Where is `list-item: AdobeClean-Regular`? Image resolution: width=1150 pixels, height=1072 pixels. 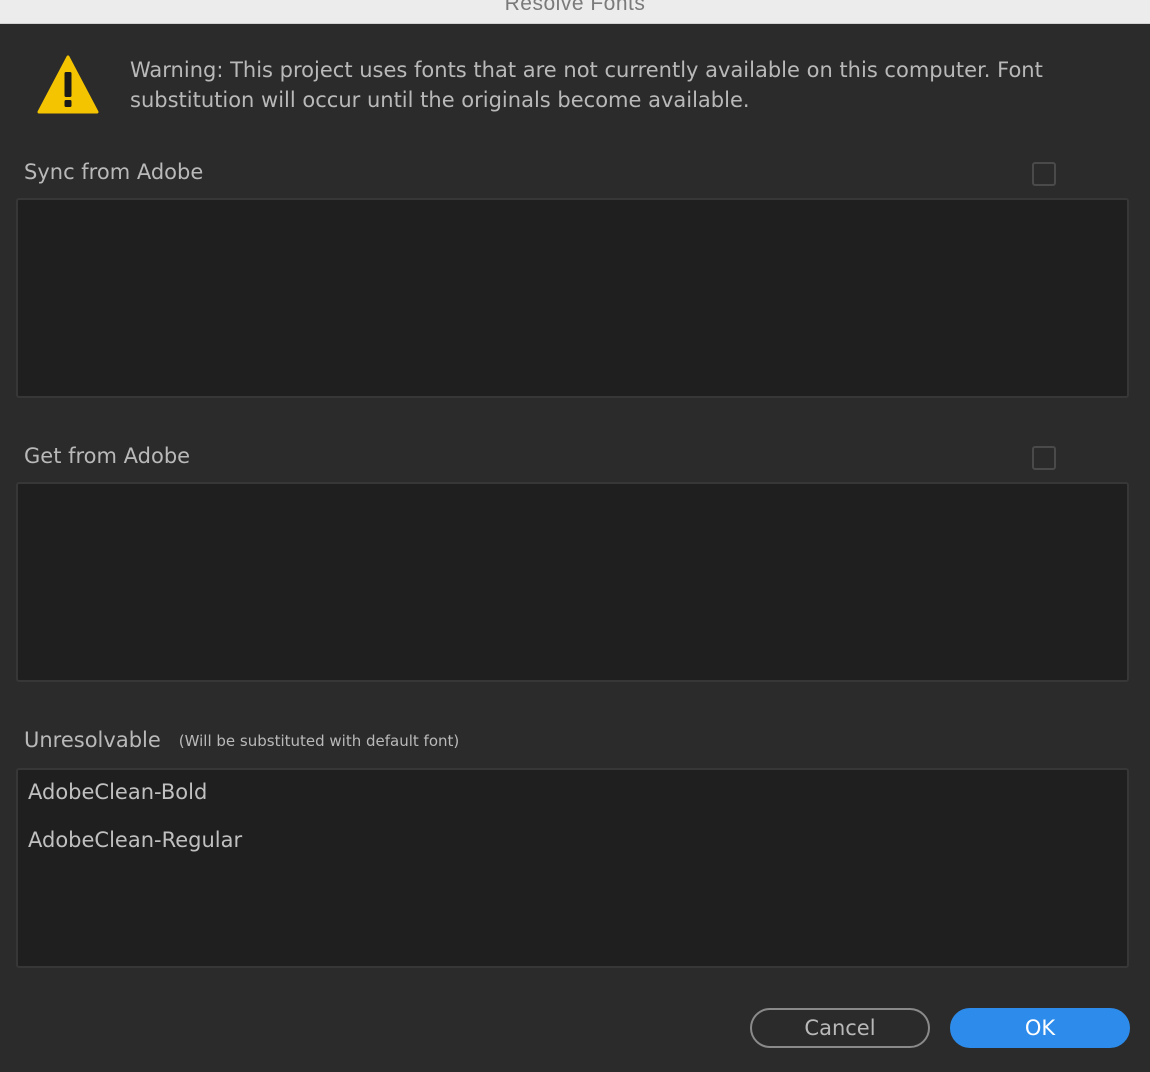
list-item: AdobeClean-Regular is located at coordinates (135, 840).